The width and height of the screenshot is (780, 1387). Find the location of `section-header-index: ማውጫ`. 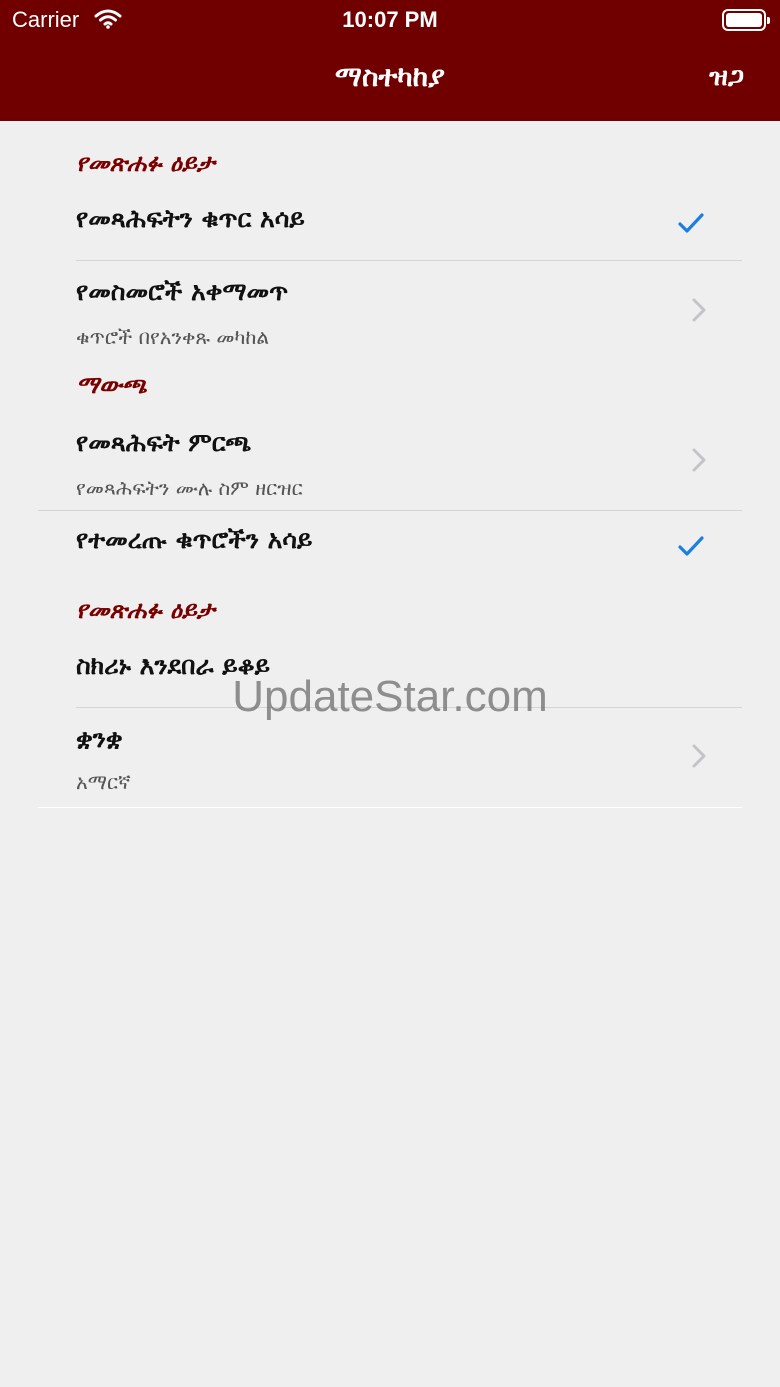

section-header-index: ማውጫ is located at coordinates (111, 384).